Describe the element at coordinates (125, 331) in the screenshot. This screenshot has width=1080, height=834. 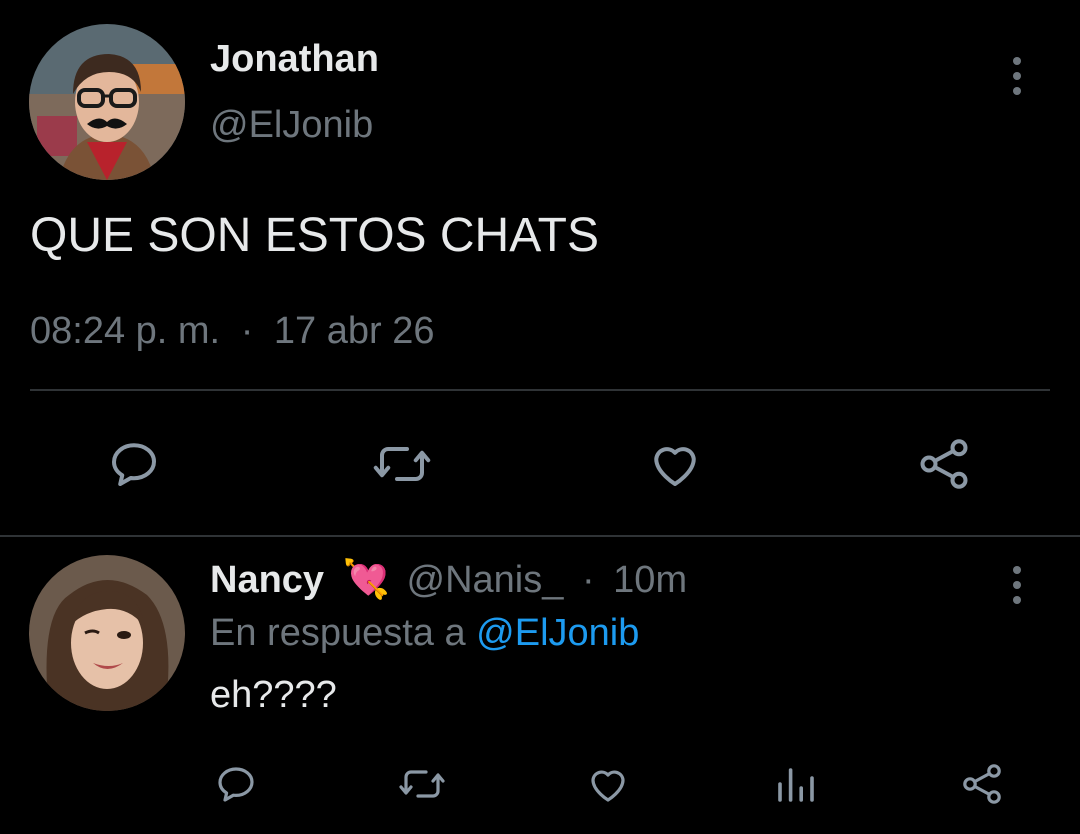
I see `tweet-time: 08:24 p. m.` at that location.